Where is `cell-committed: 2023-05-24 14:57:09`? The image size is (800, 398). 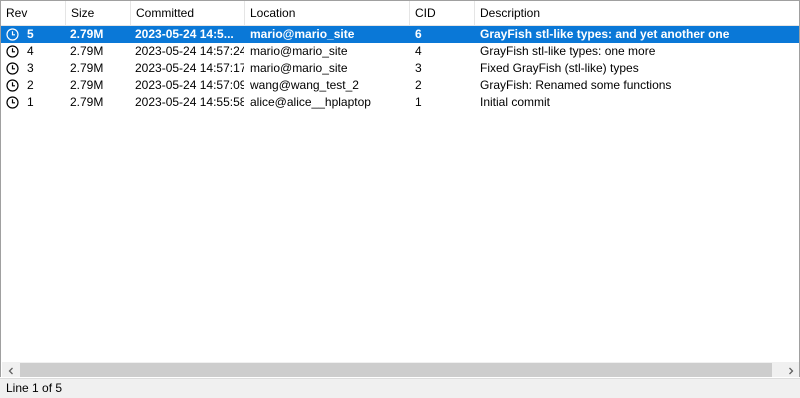 cell-committed: 2023-05-24 14:57:09 is located at coordinates (189, 85).